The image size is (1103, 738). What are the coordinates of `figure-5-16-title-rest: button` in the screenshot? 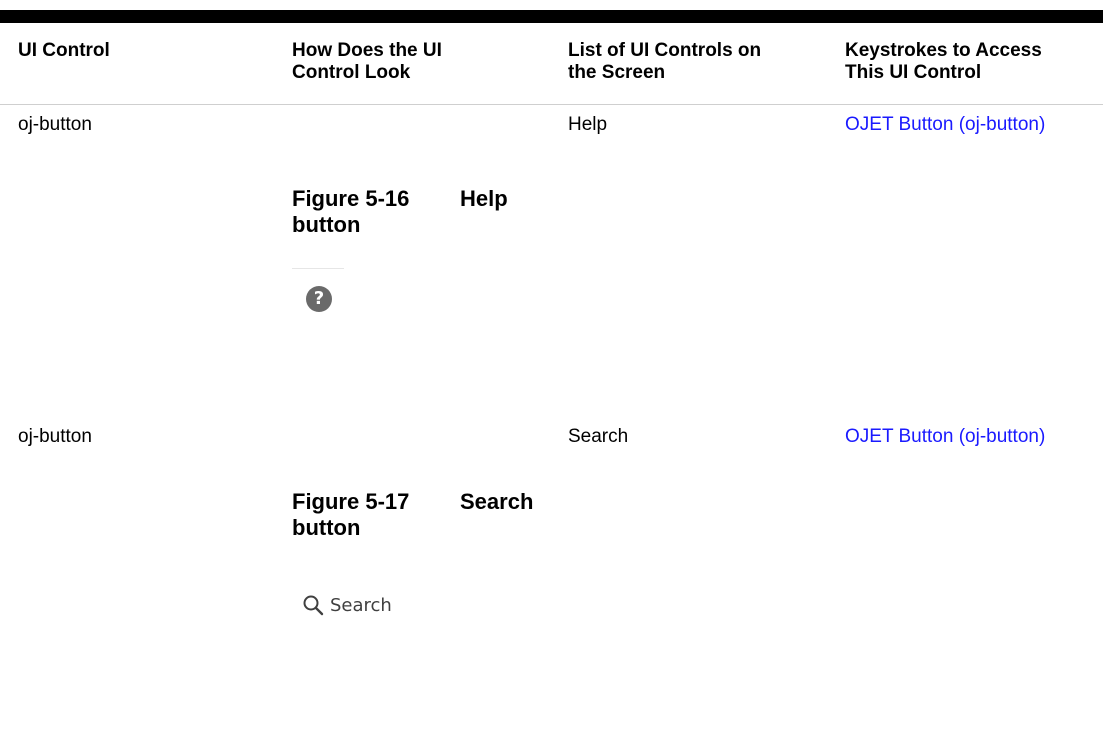 It's located at (326, 224).